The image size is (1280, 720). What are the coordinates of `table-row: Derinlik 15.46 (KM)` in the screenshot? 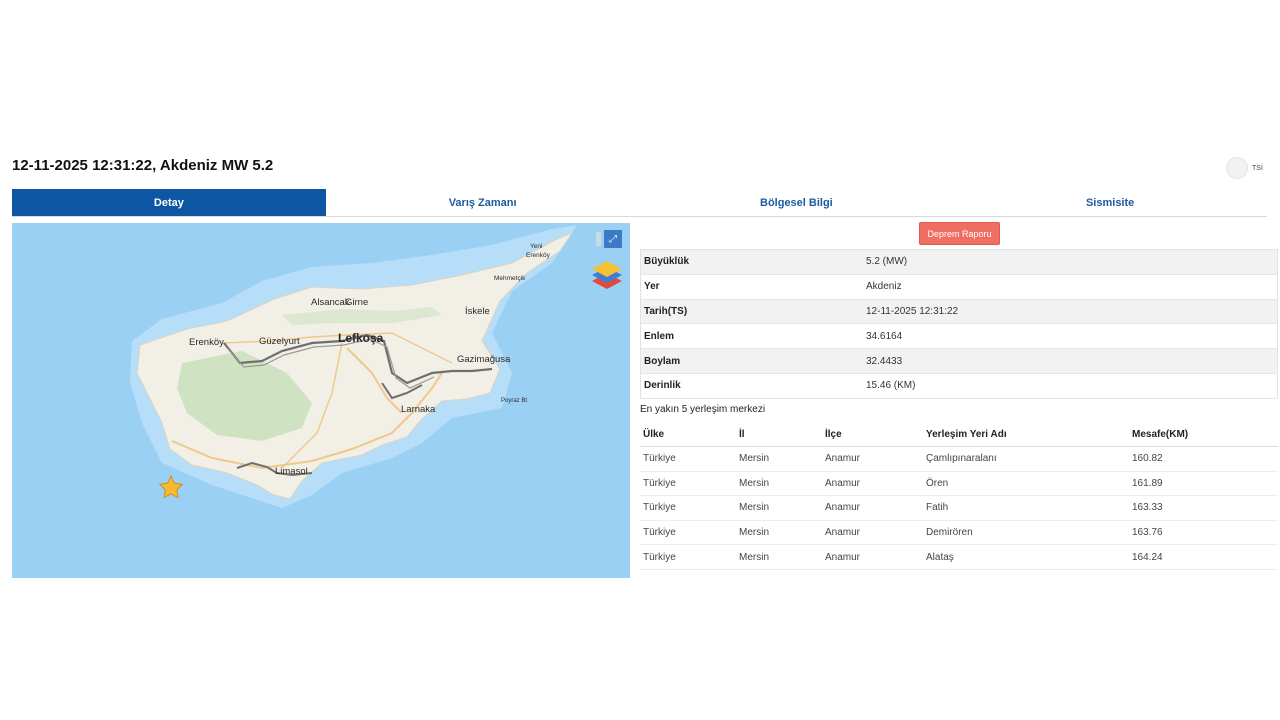 It's located at (959, 386).